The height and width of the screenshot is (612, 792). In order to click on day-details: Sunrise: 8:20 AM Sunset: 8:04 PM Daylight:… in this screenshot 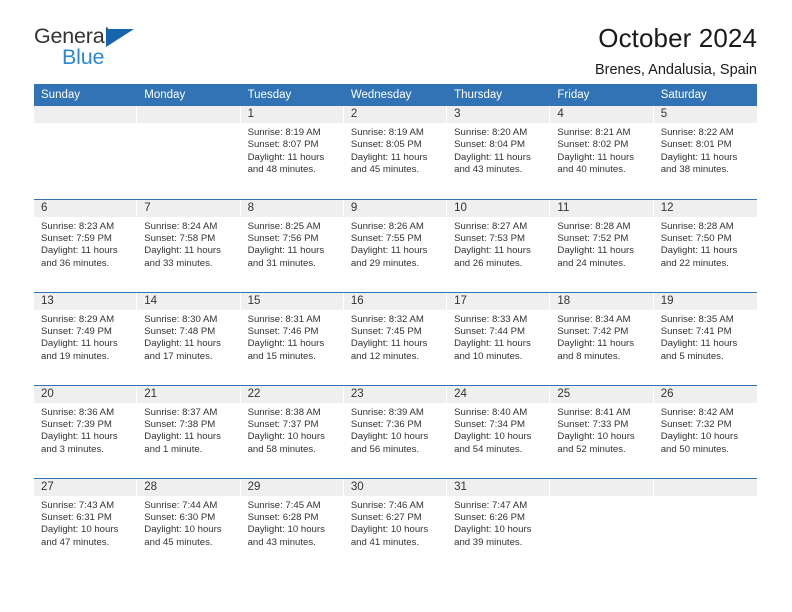, I will do `click(498, 150)`.